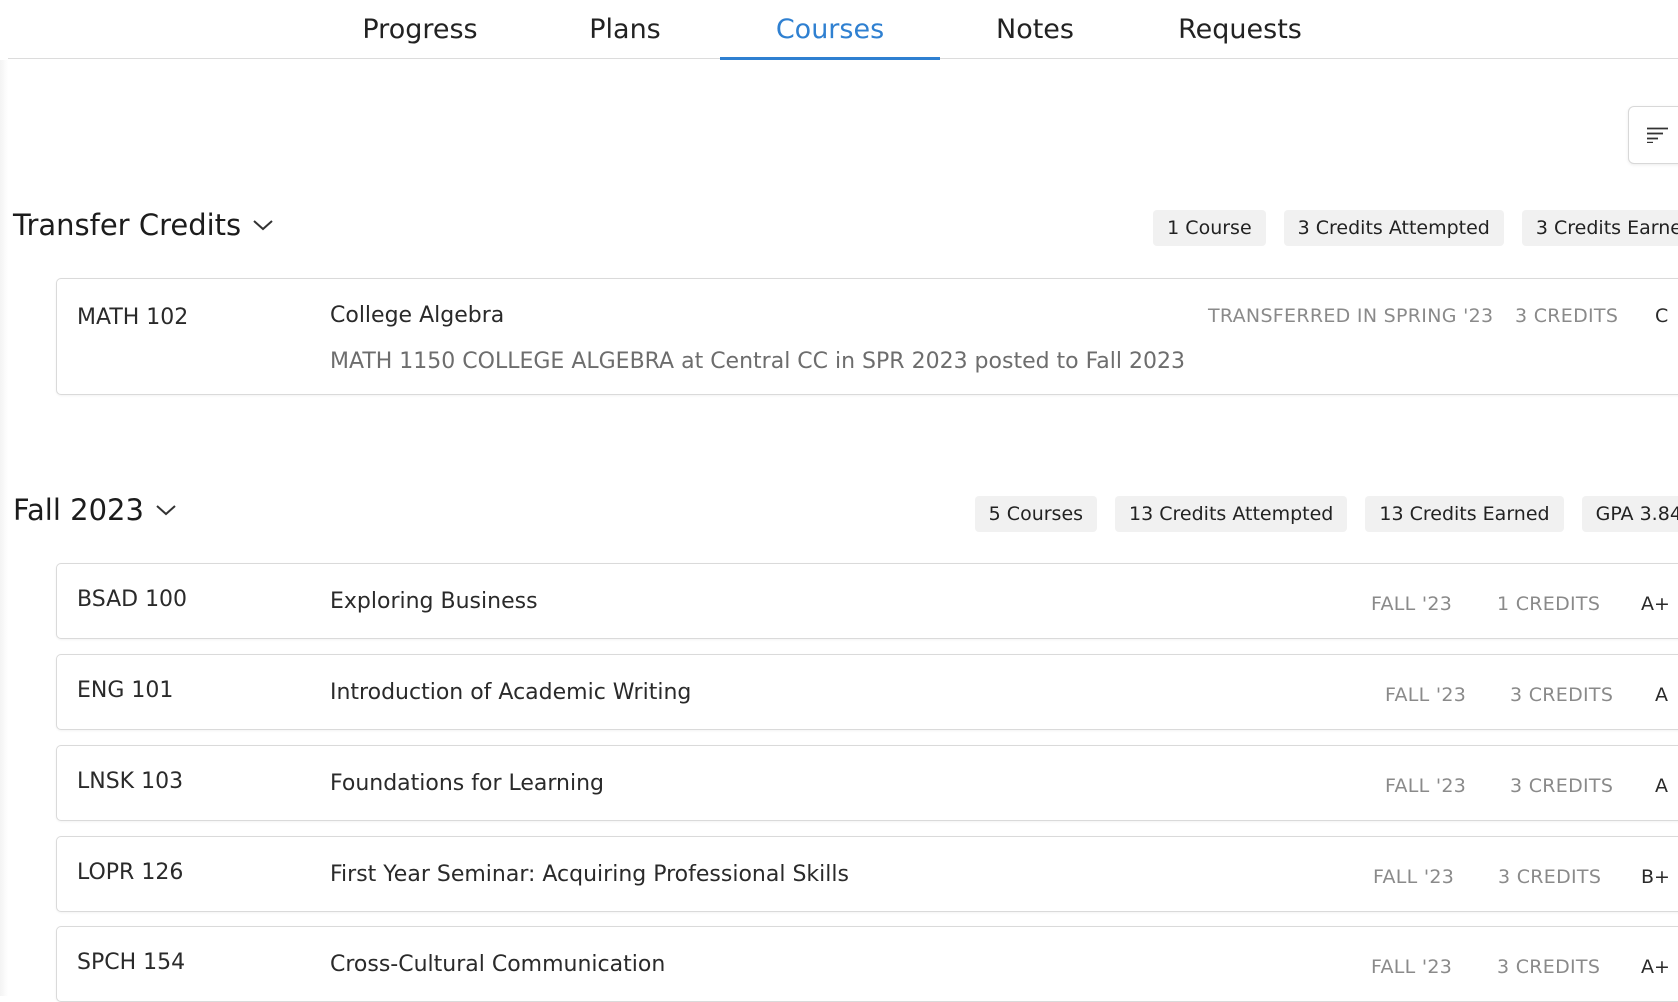  I want to click on course-code: MATH 102, so click(133, 317).